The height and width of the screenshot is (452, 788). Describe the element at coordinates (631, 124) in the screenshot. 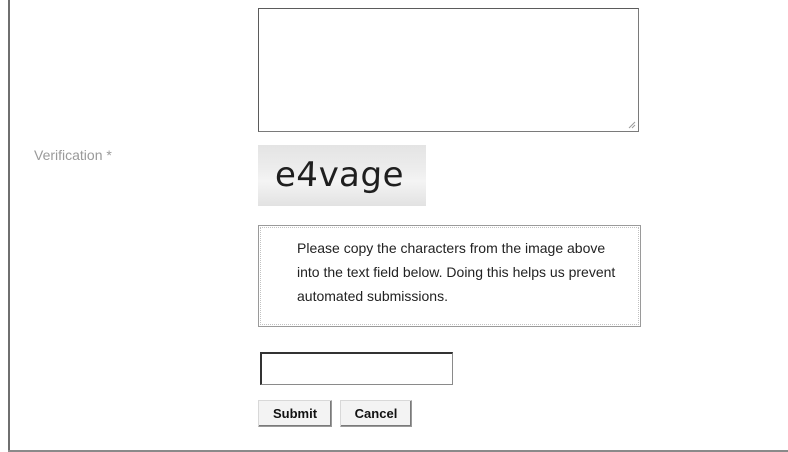

I see `resize-grip-icon` at that location.